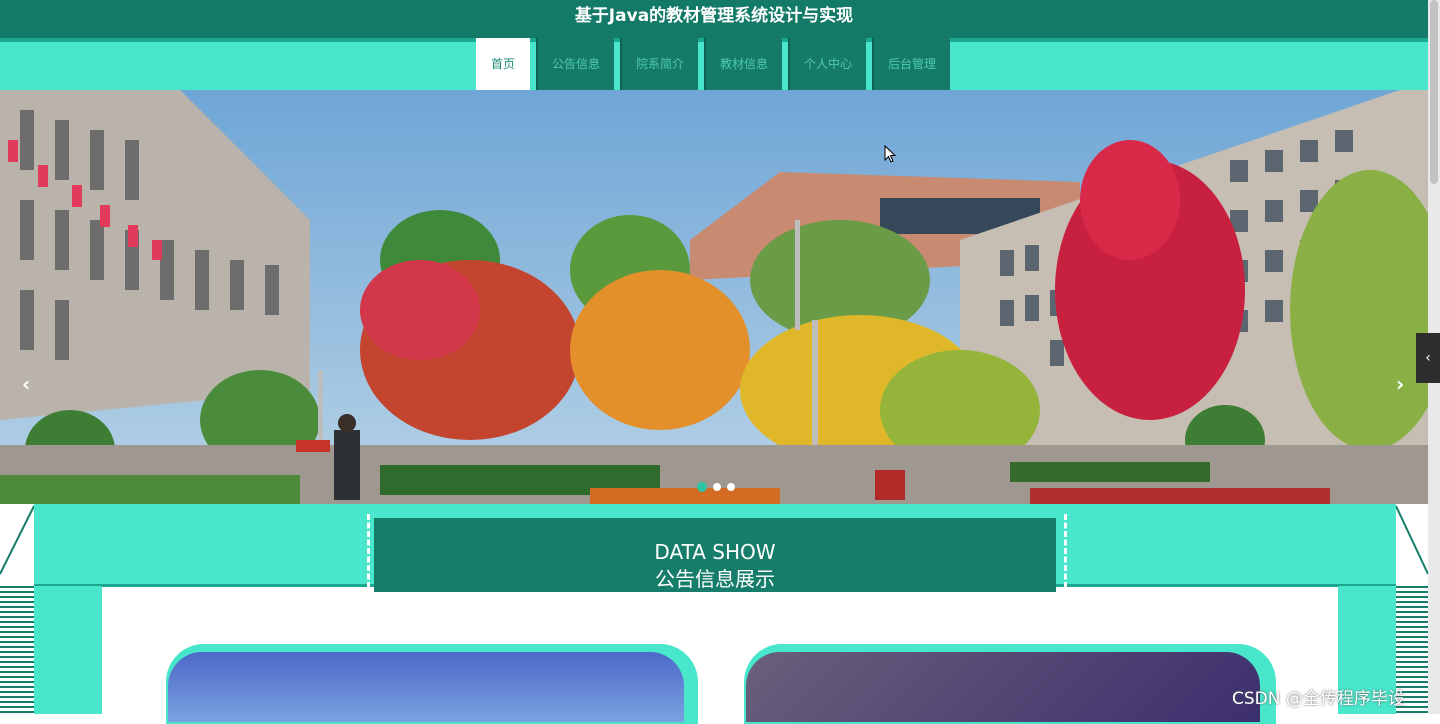  Describe the element at coordinates (1434, 92) in the screenshot. I see `page-scrollbar-thumb` at that location.